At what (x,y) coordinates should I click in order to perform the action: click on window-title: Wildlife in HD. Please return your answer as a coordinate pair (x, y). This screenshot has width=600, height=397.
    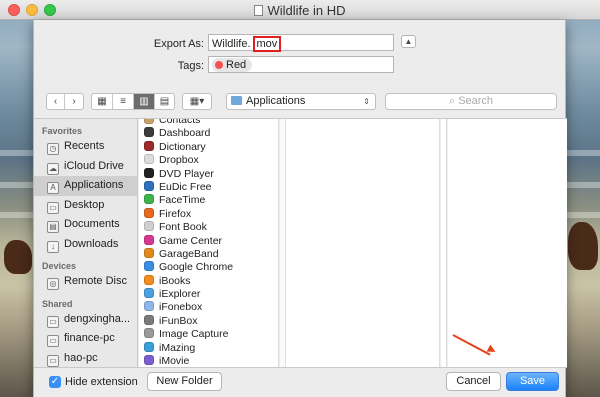
    Looking at the image, I should click on (300, 10).